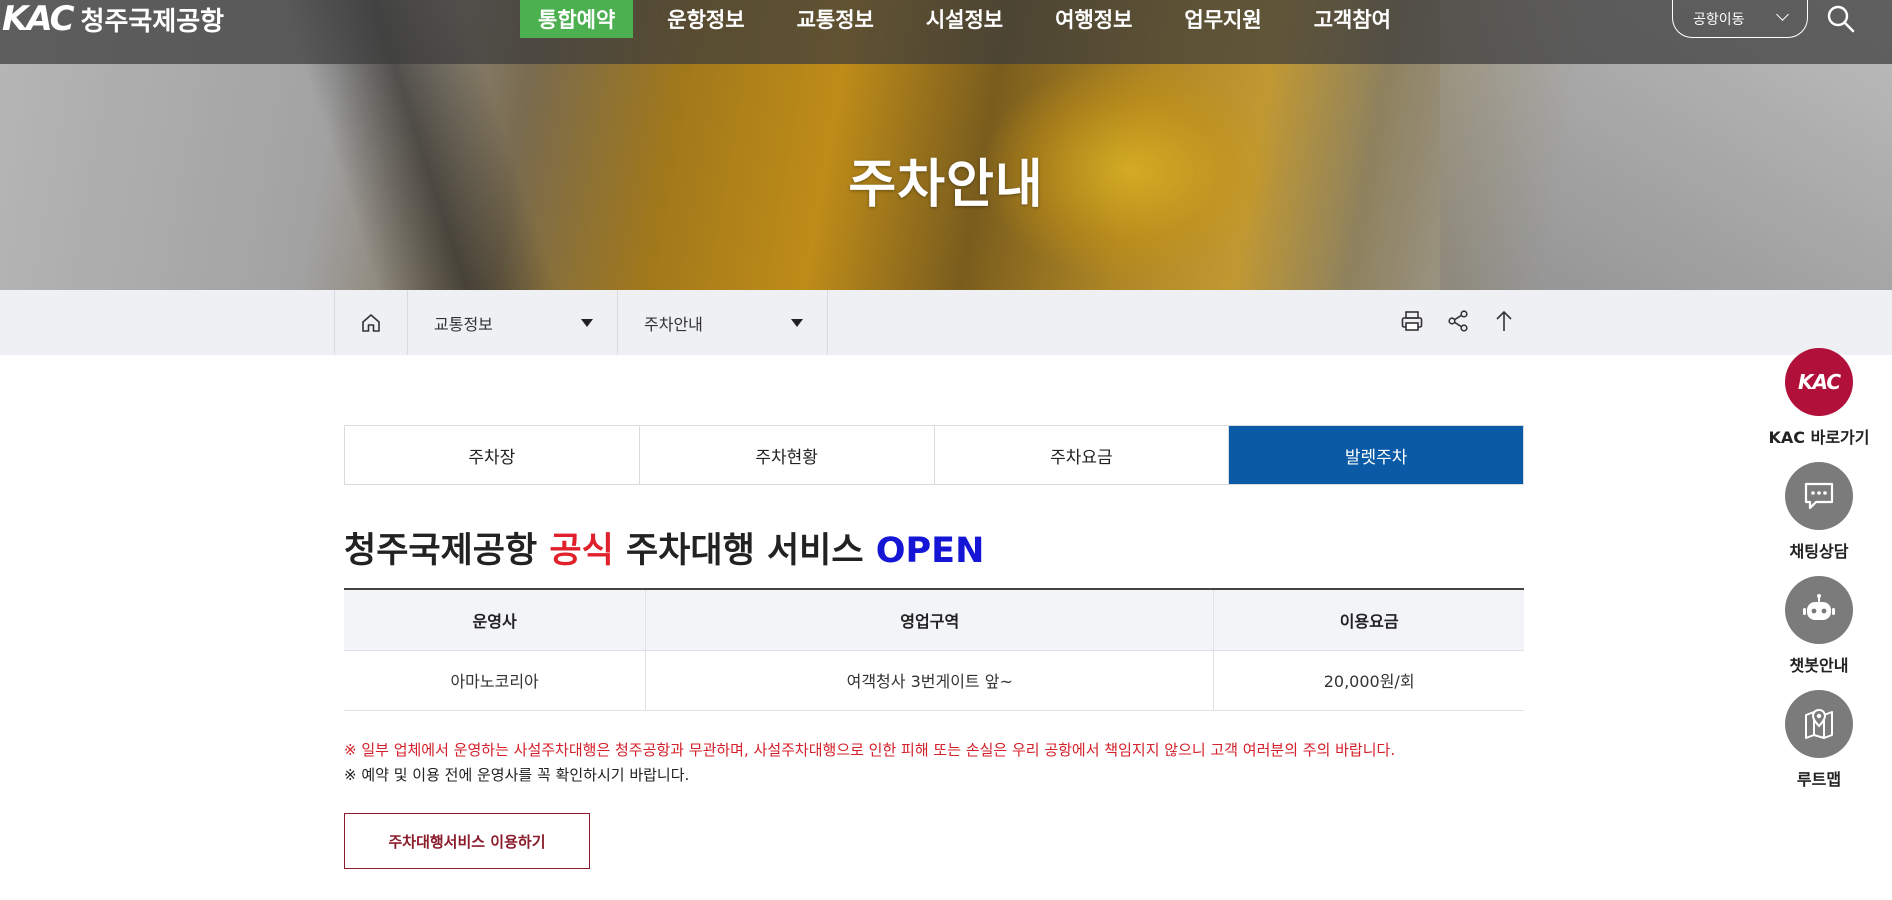  What do you see at coordinates (946, 322) in the screenshot?
I see `location-bar: 교통정보 주차안내` at bounding box center [946, 322].